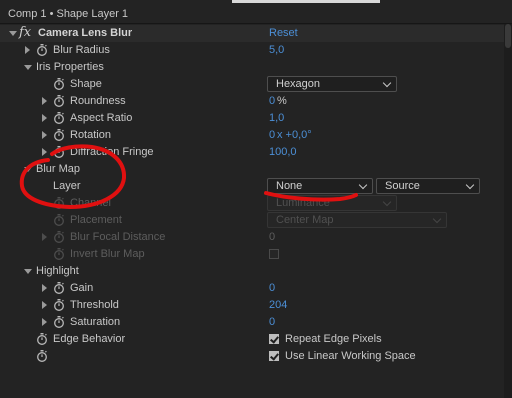 This screenshot has height=398, width=512. What do you see at coordinates (252, 288) in the screenshot?
I see `property-row-gain: Gain 0` at bounding box center [252, 288].